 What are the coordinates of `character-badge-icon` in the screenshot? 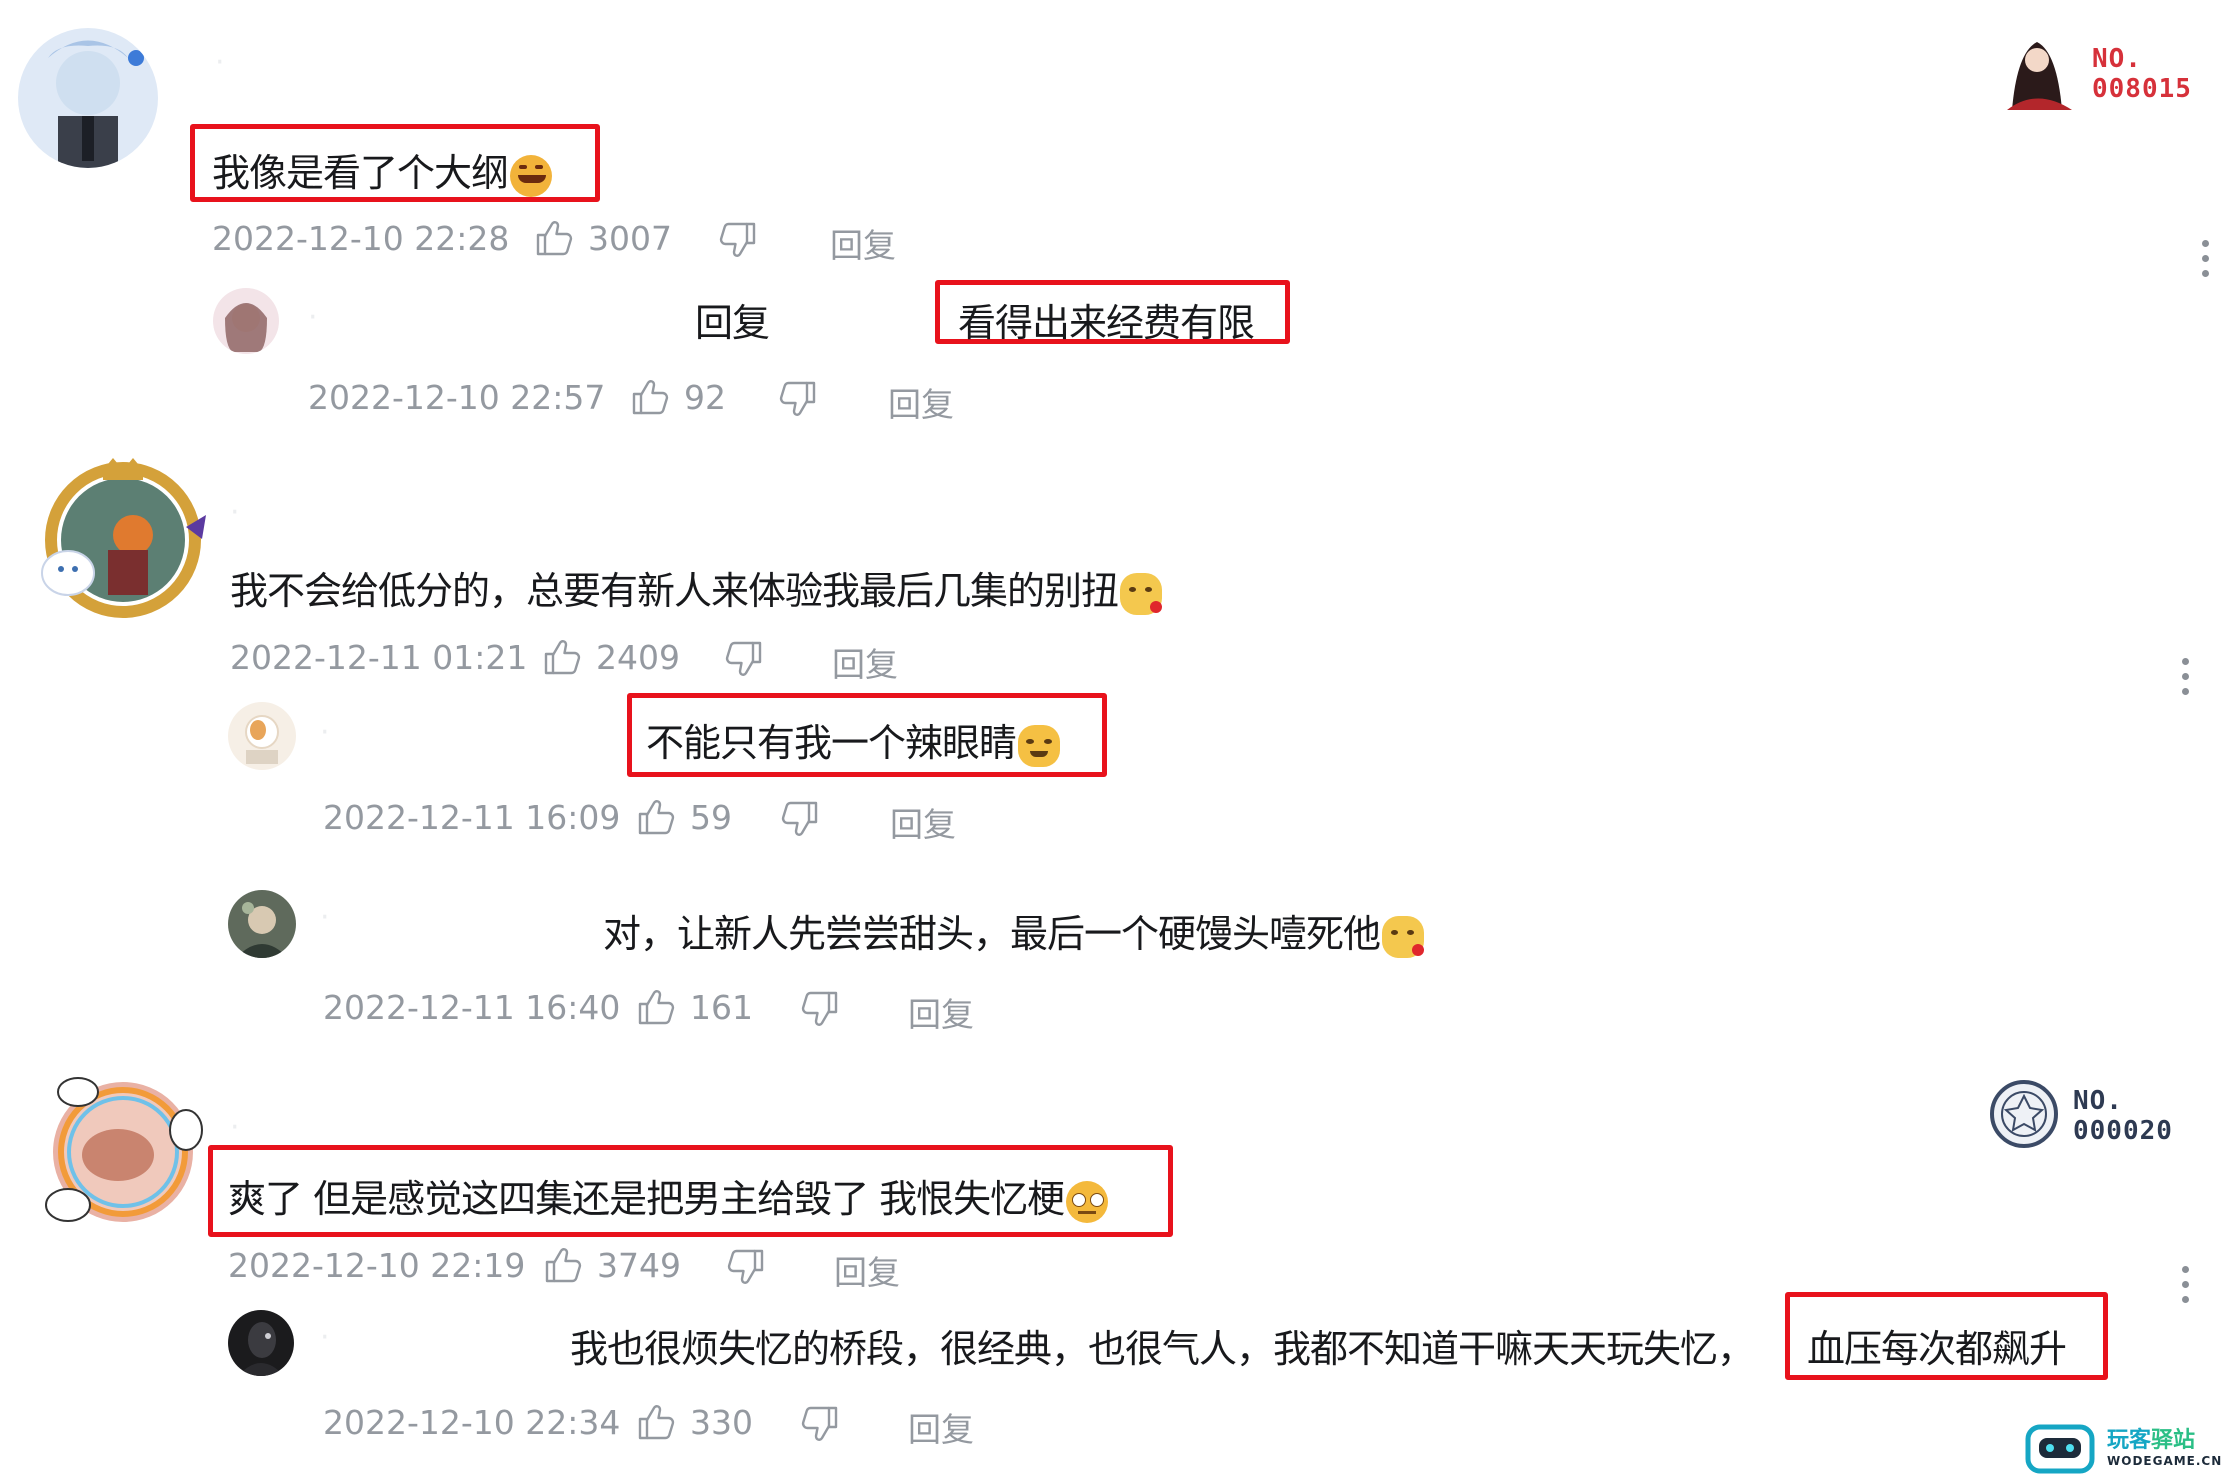 It's located at (2039, 76).